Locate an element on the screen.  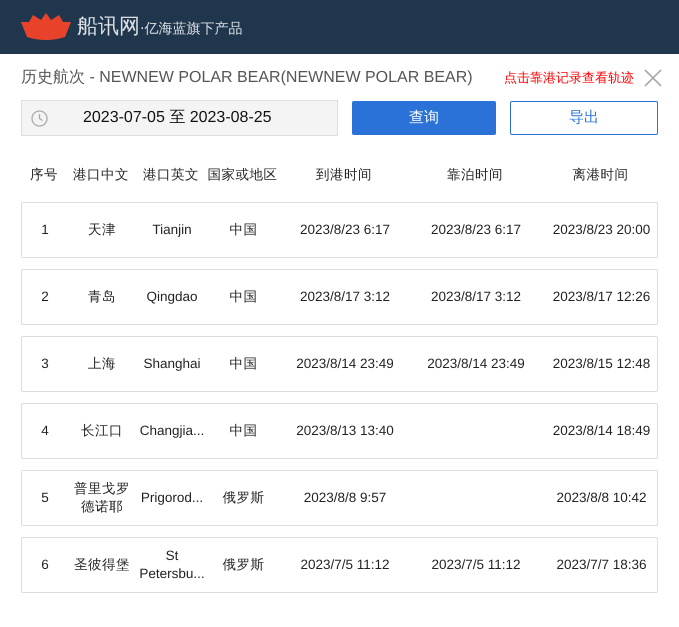
table-cell: 2023/8/8 10:42 is located at coordinates (601, 498).